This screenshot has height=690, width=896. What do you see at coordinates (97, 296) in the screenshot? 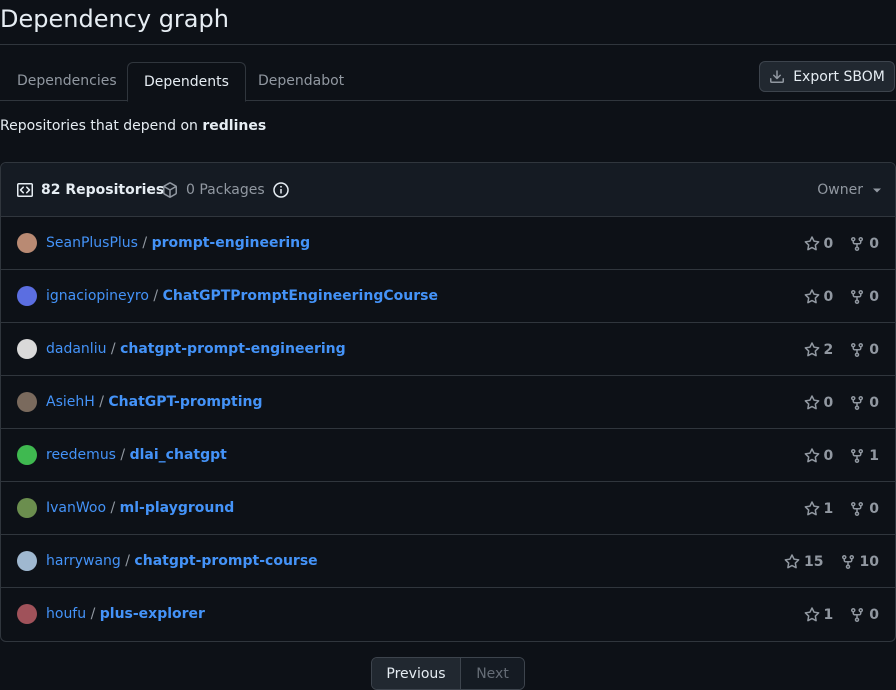
I see `owner-link: ignaciopineyro` at bounding box center [97, 296].